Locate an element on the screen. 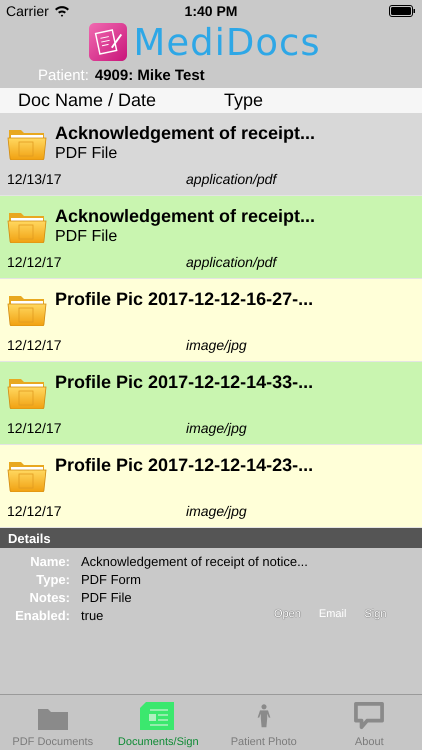 This screenshot has height=750, width=422. speech-bubble-icon is located at coordinates (369, 716).